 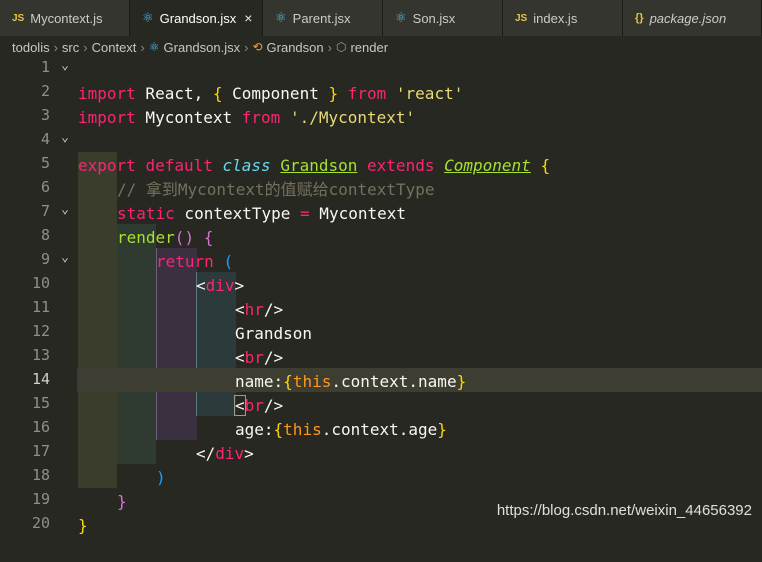 What do you see at coordinates (276, 189) in the screenshot?
I see `code-line: // 拿到Mycontext的值赋给contextType` at bounding box center [276, 189].